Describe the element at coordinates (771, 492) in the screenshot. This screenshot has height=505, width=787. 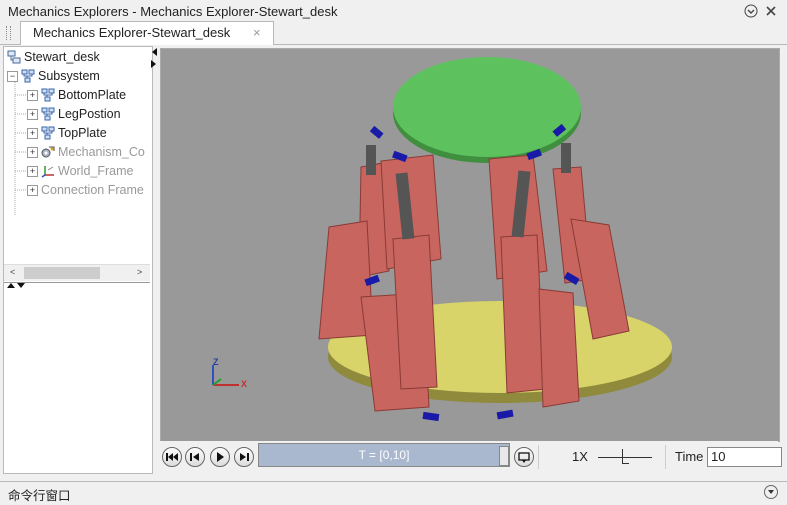
I see `chevron-down-icon` at that location.